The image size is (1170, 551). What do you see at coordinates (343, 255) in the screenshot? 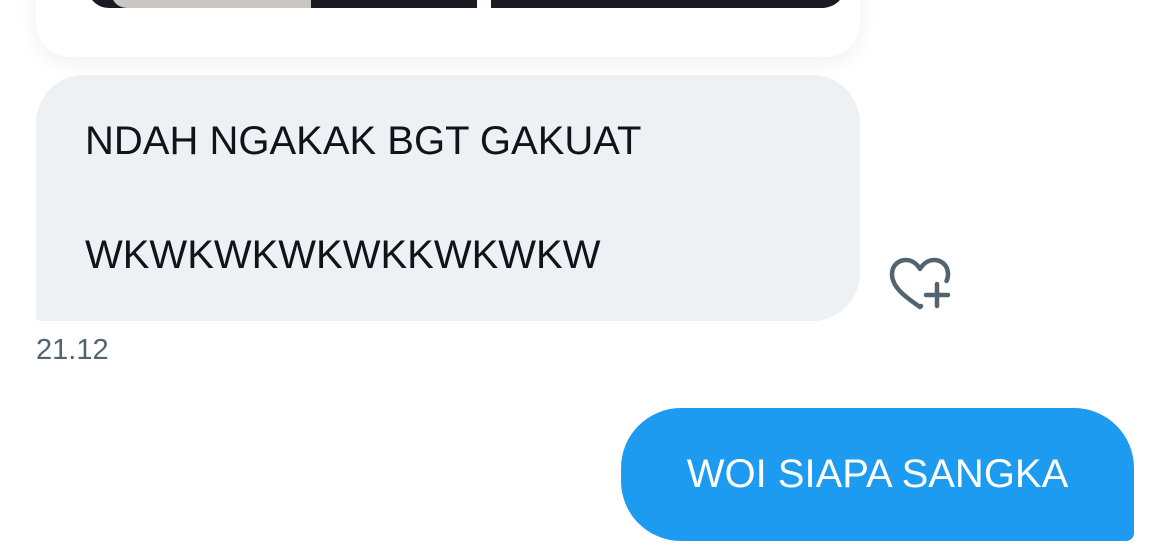
I see `received-message-line-2: WKWKWKWKWKKWKWKW` at bounding box center [343, 255].